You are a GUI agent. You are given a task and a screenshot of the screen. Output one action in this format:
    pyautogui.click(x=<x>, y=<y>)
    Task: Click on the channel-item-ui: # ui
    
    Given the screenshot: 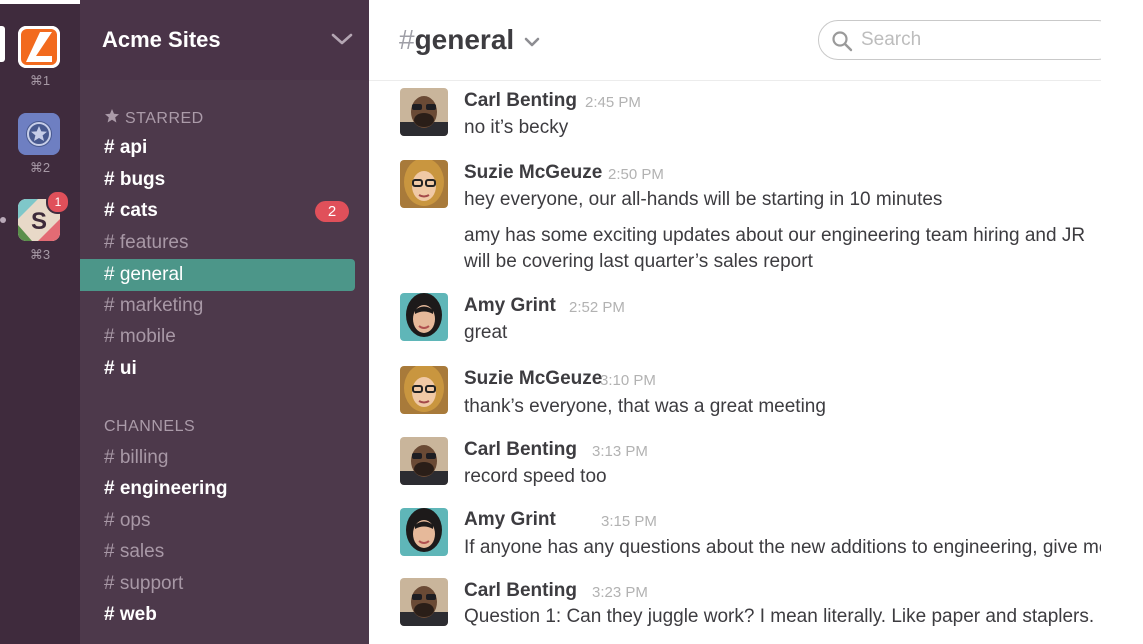 What is the action you would take?
    pyautogui.click(x=224, y=369)
    